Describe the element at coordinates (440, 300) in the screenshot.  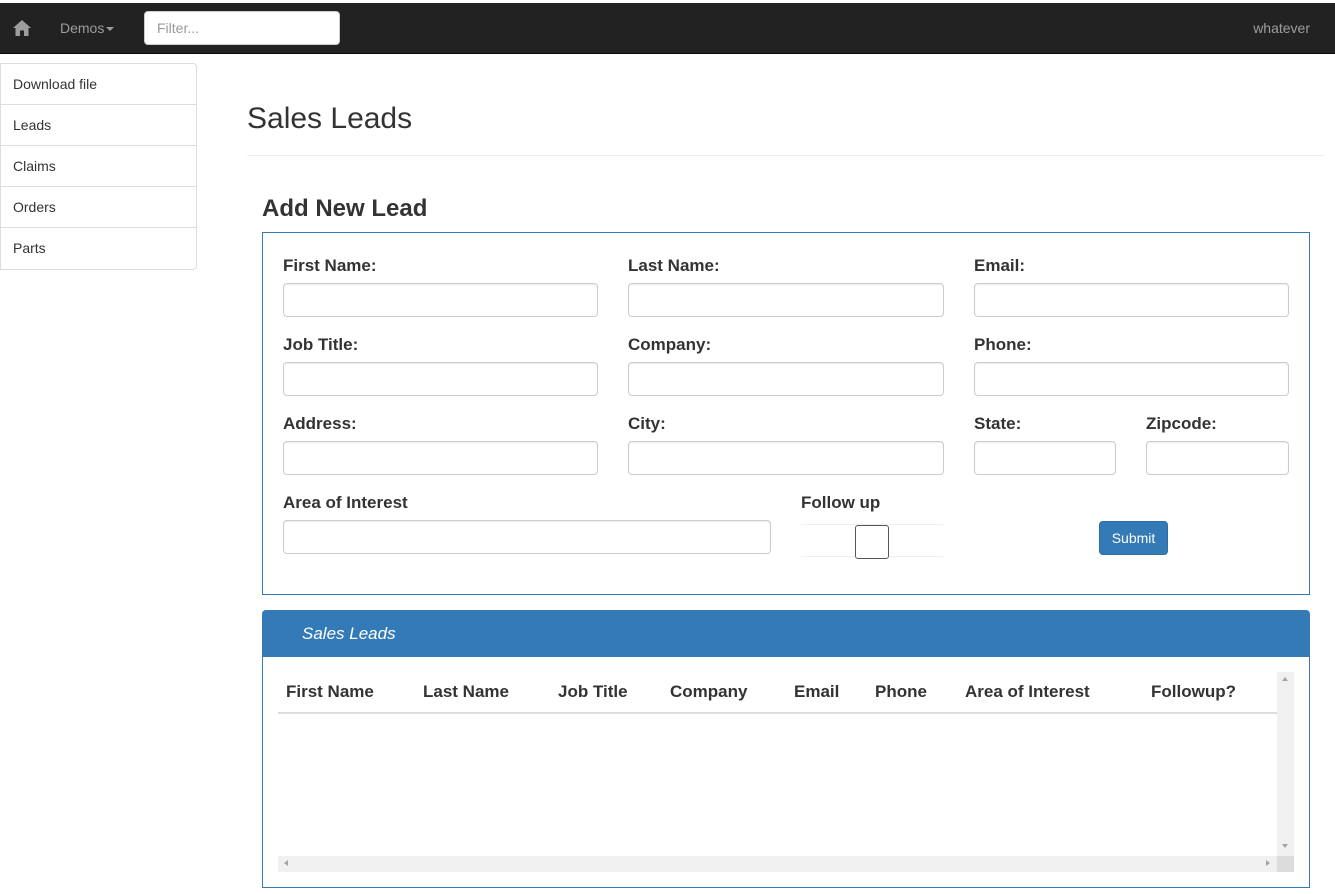
I see `first-name-input` at that location.